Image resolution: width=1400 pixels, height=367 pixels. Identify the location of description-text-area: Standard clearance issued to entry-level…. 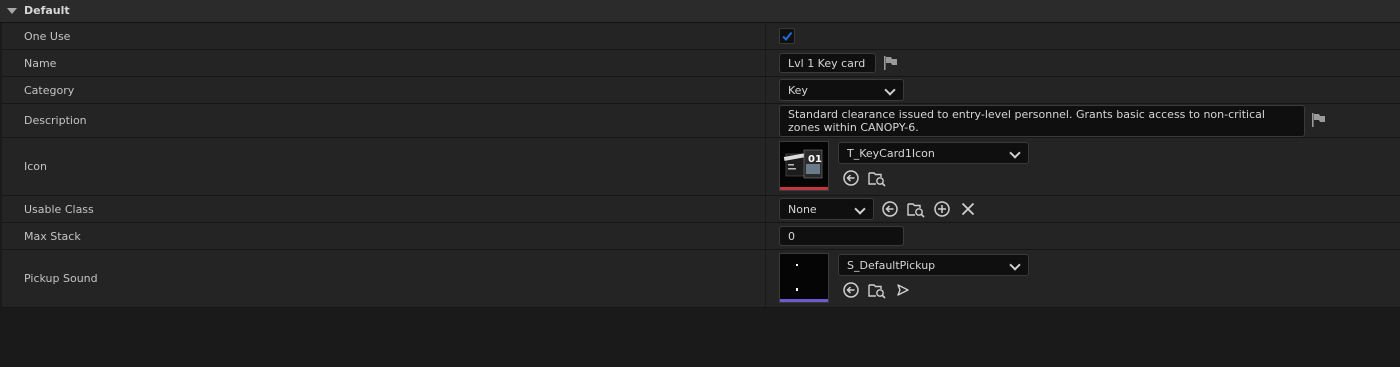
(1042, 121).